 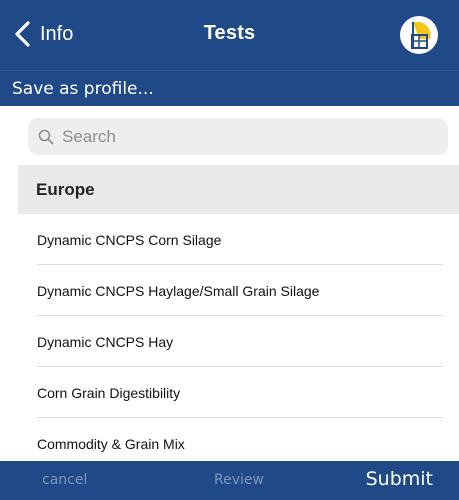 I want to click on list-item-label: Corn Grain Digestibility, so click(x=109, y=392).